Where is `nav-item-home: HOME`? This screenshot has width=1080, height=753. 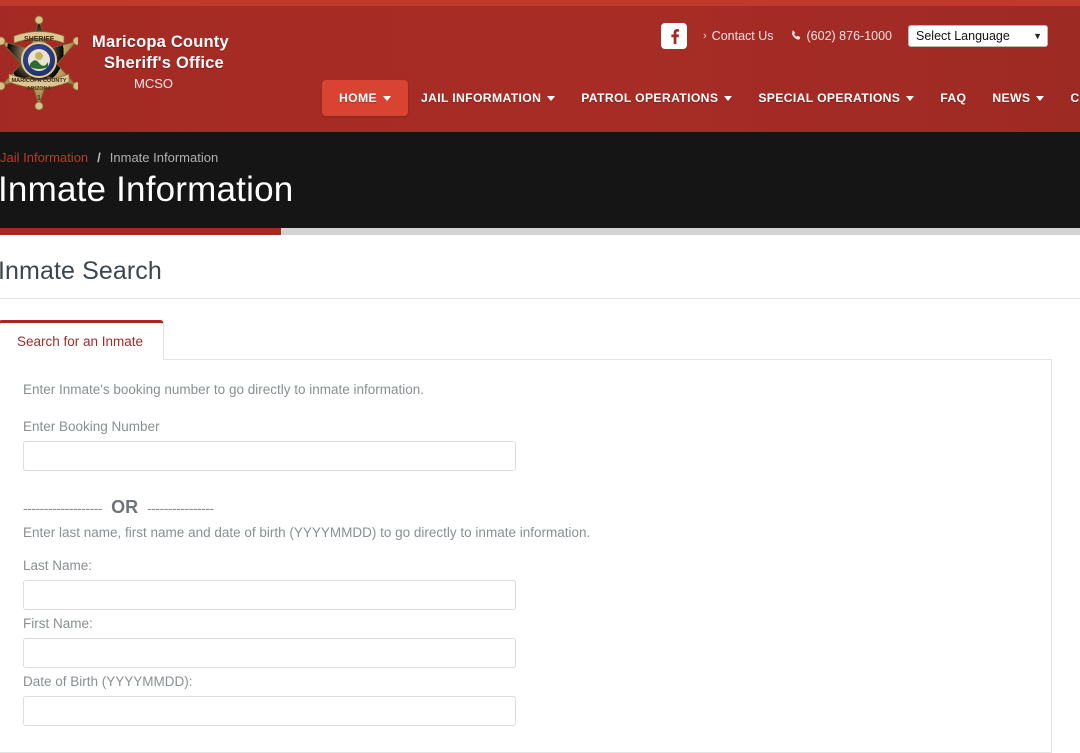
nav-item-home: HOME is located at coordinates (365, 98).